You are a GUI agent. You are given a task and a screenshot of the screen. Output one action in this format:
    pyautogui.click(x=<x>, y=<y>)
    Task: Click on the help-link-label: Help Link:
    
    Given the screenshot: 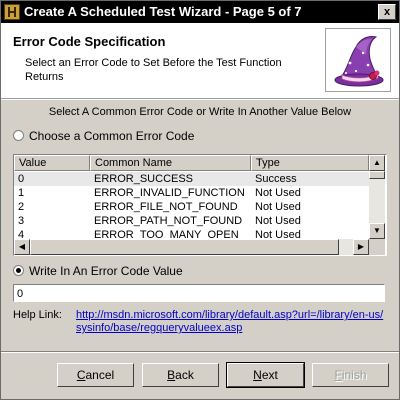 What is the action you would take?
    pyautogui.click(x=37, y=315)
    